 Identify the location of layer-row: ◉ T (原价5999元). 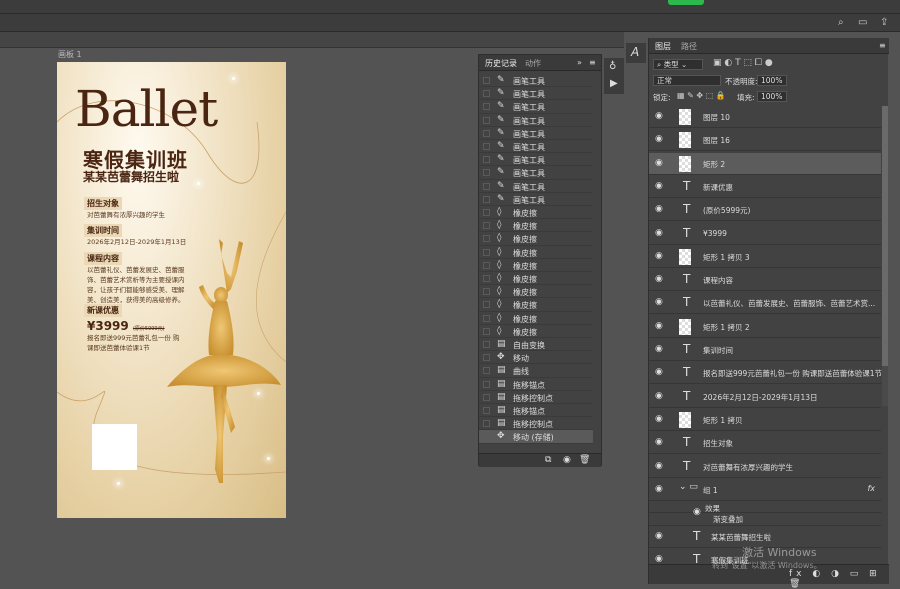
(765, 210).